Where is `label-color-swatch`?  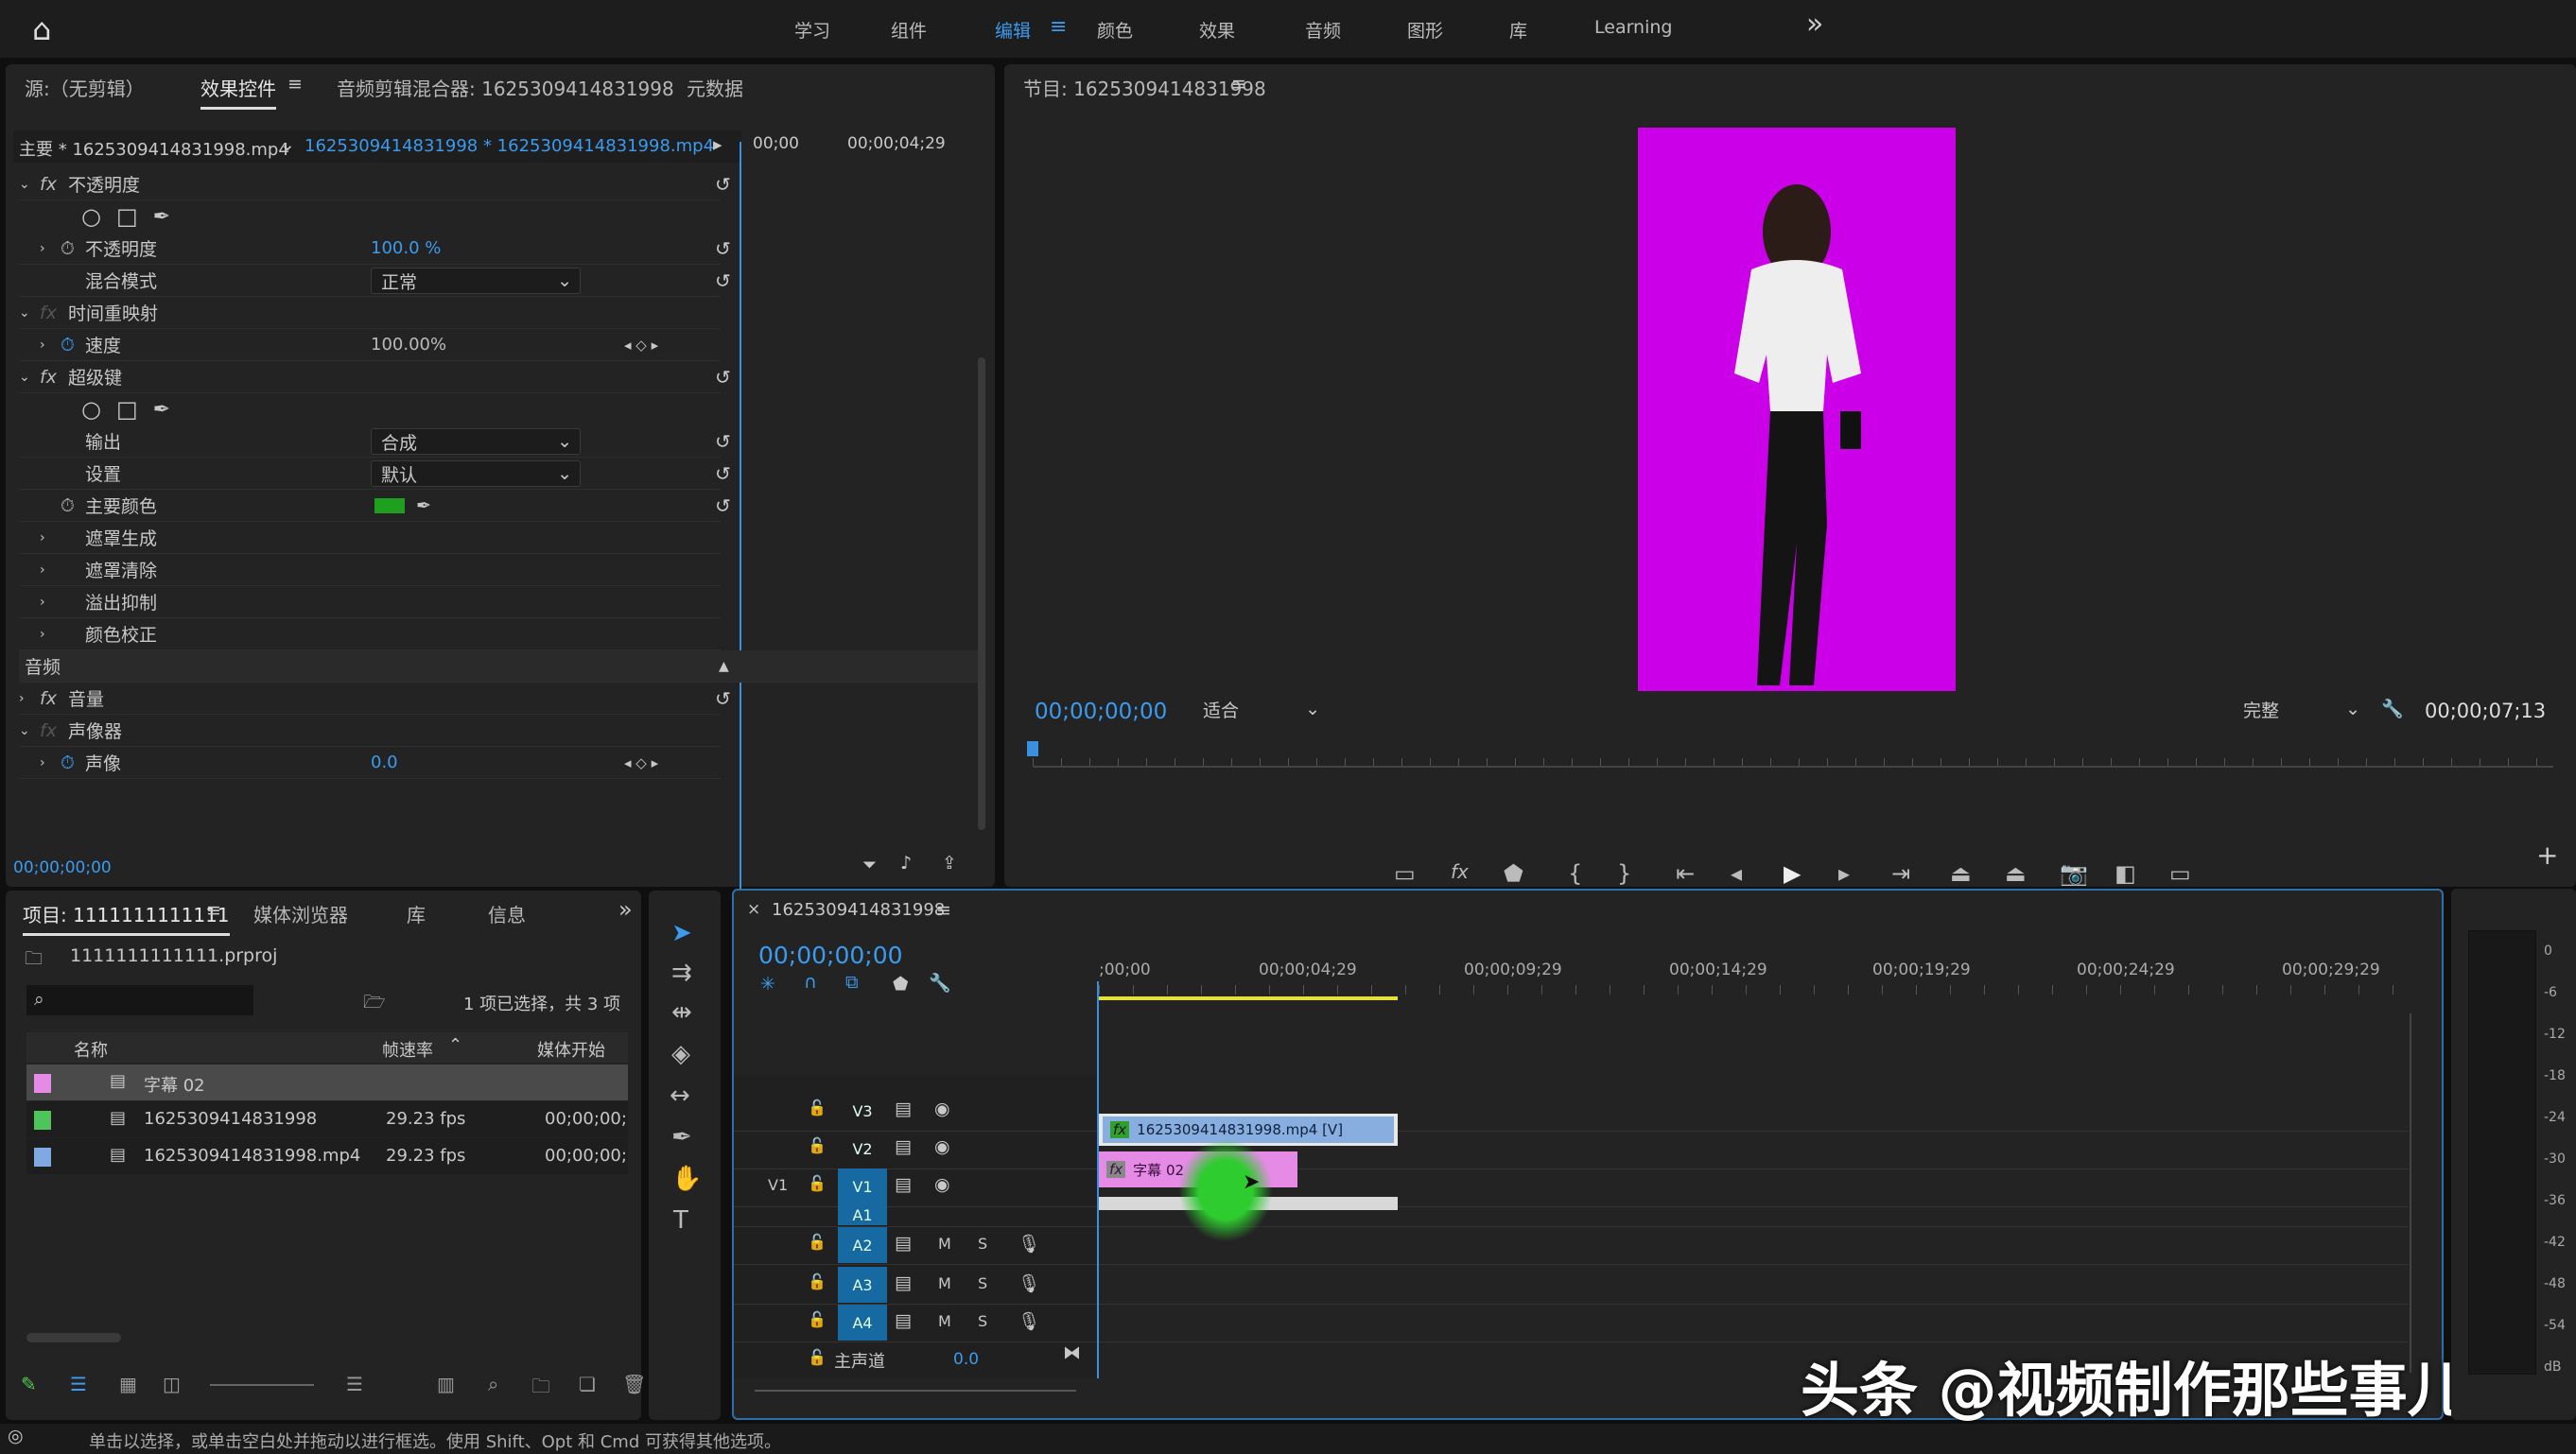
label-color-swatch is located at coordinates (42, 1120).